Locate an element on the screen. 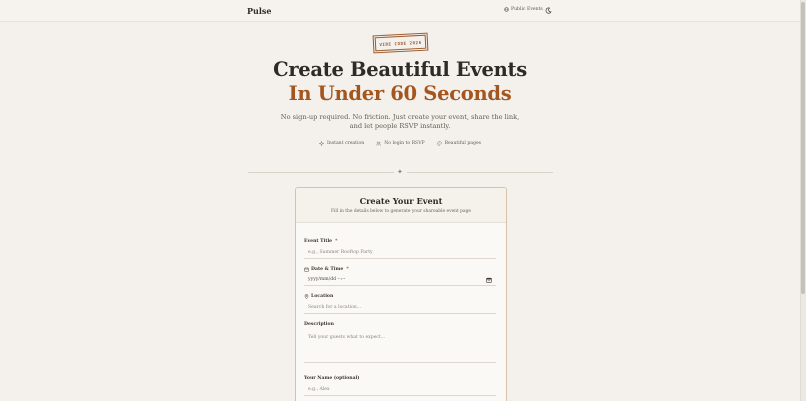 Image resolution: width=806 pixels, height=401 pixels. sparkle-icon is located at coordinates (321, 143).